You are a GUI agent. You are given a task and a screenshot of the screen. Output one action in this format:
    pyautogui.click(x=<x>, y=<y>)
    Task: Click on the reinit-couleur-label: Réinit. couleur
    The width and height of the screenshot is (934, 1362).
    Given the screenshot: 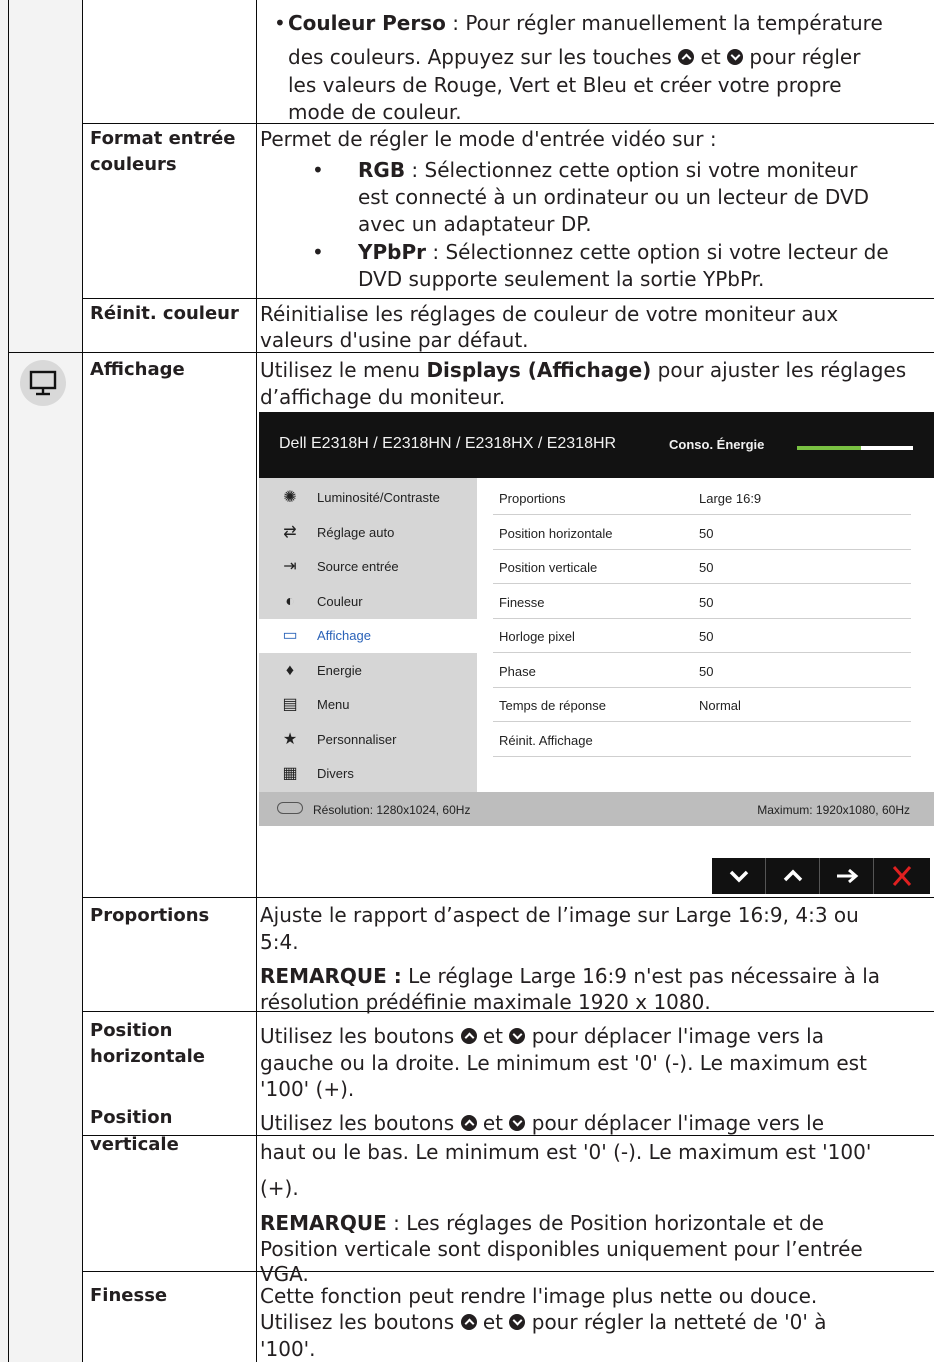 What is the action you would take?
    pyautogui.click(x=164, y=313)
    